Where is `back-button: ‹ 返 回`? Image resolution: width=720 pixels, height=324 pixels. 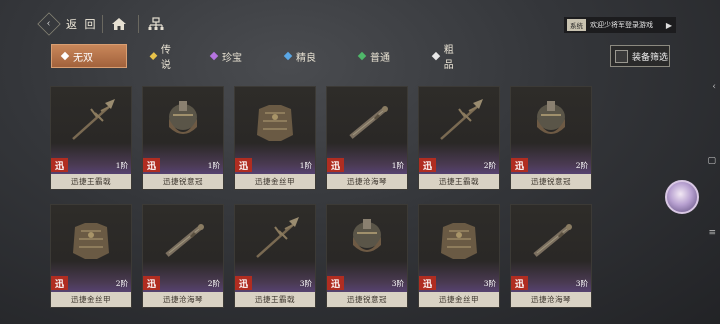
back-button: ‹ 返 回 is located at coordinates (68, 24).